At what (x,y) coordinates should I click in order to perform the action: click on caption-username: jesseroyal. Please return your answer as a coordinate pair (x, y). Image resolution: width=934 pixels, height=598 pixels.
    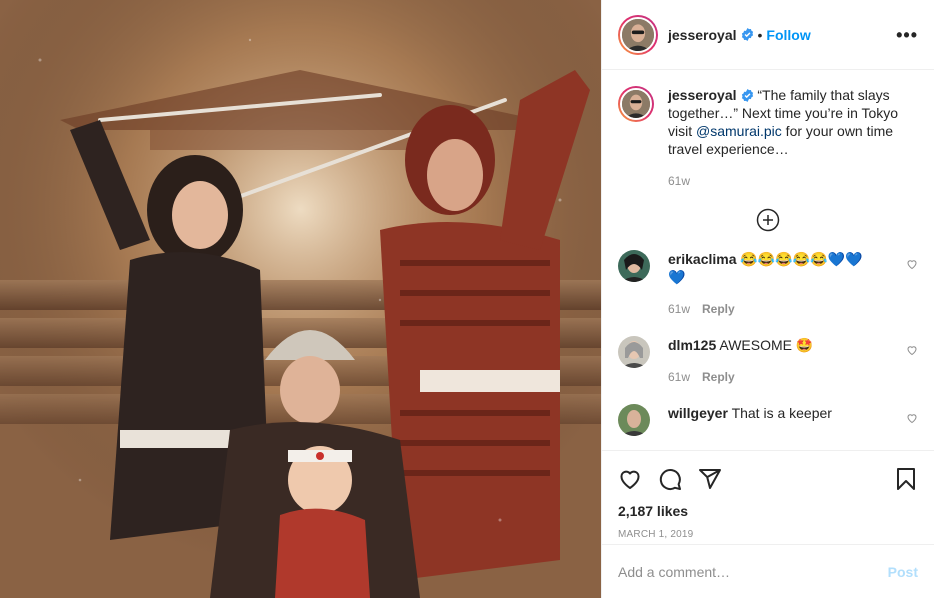
    Looking at the image, I should click on (702, 95).